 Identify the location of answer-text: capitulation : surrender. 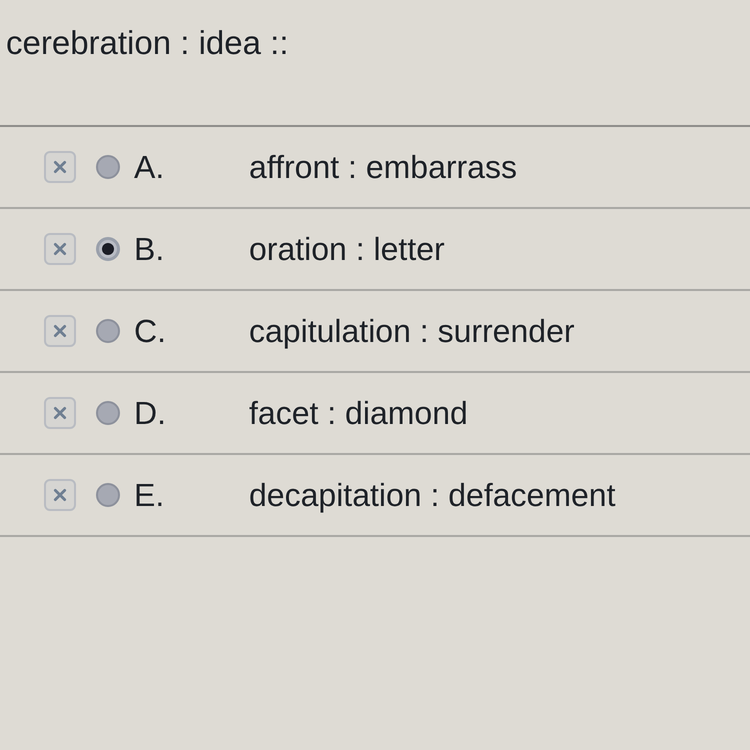
(412, 331).